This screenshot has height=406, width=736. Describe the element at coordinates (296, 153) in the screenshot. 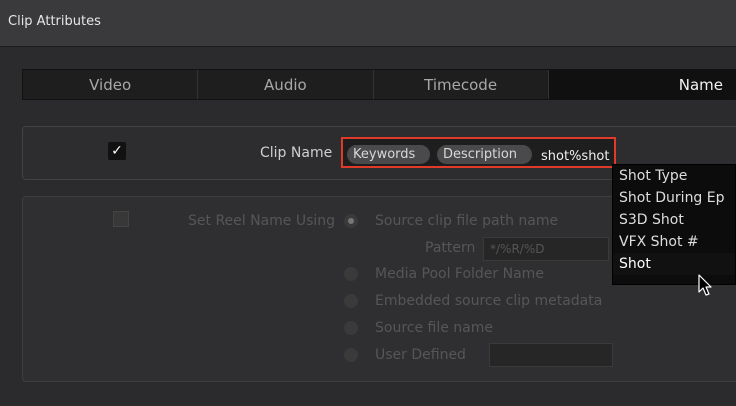

I see `clip-name-label: Clip Name` at that location.